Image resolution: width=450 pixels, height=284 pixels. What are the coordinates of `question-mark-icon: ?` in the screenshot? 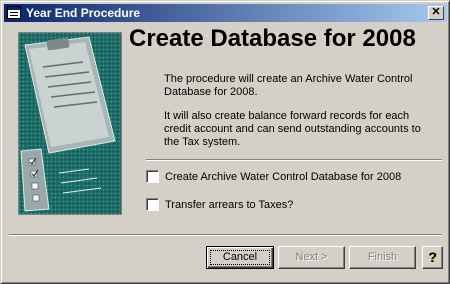 It's located at (432, 257).